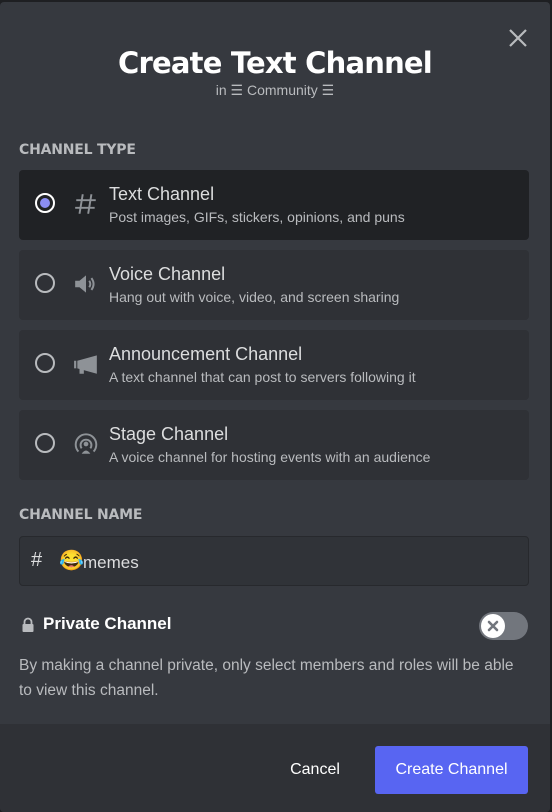 Image resolution: width=552 pixels, height=812 pixels. Describe the element at coordinates (206, 354) in the screenshot. I see `option-label: Announcement Channel` at that location.